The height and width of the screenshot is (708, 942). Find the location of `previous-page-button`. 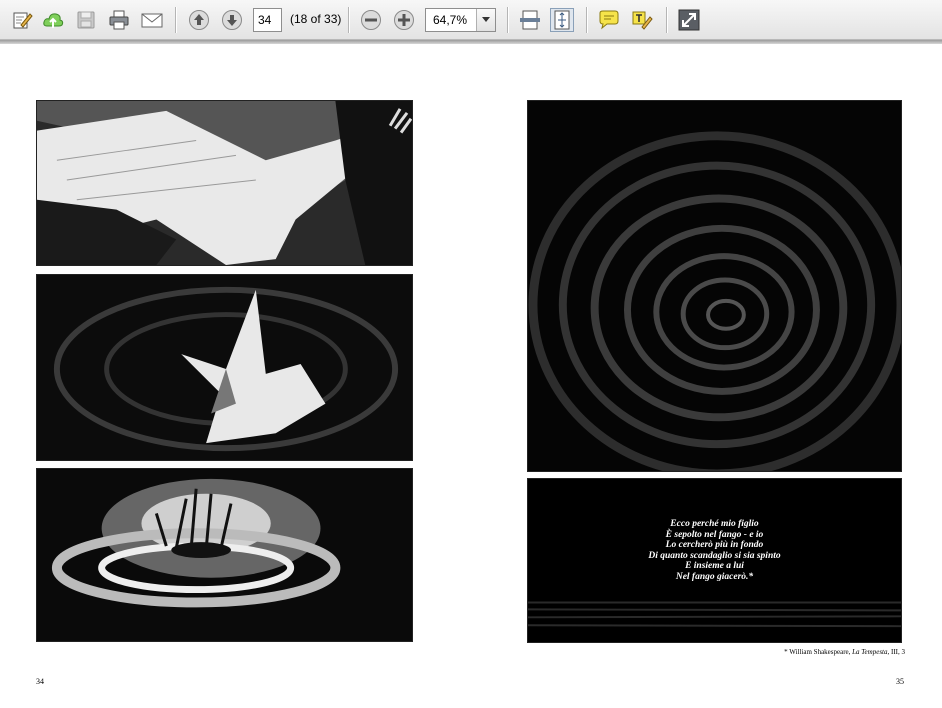

previous-page-button is located at coordinates (199, 20).